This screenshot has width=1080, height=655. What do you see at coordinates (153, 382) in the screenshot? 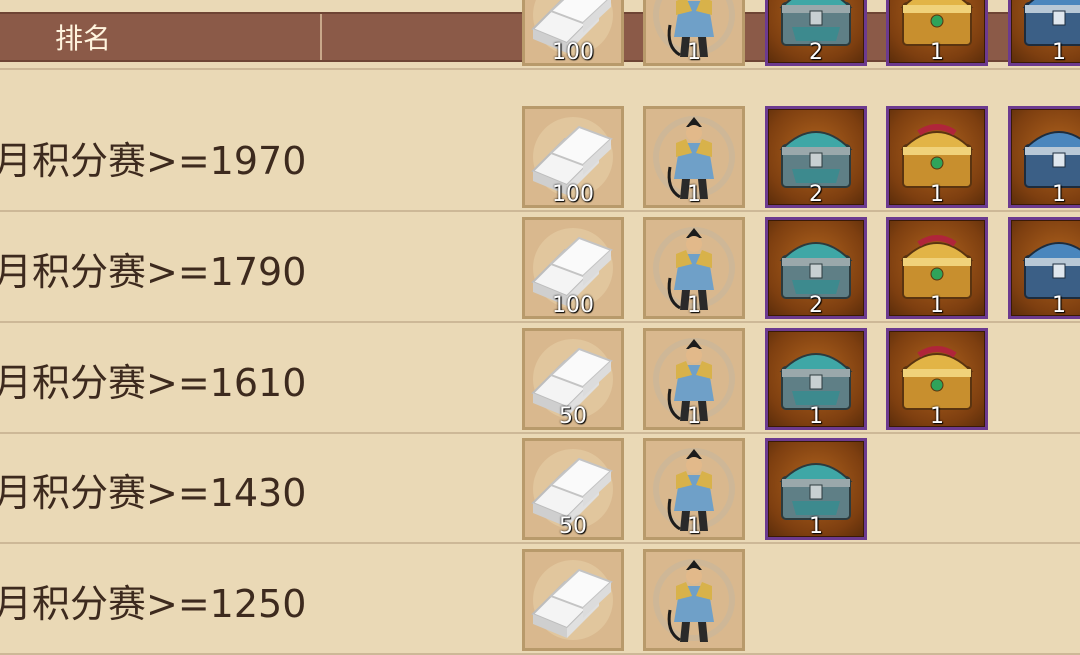
I see `rank-tier-label: 月积分赛>=1610` at bounding box center [153, 382].